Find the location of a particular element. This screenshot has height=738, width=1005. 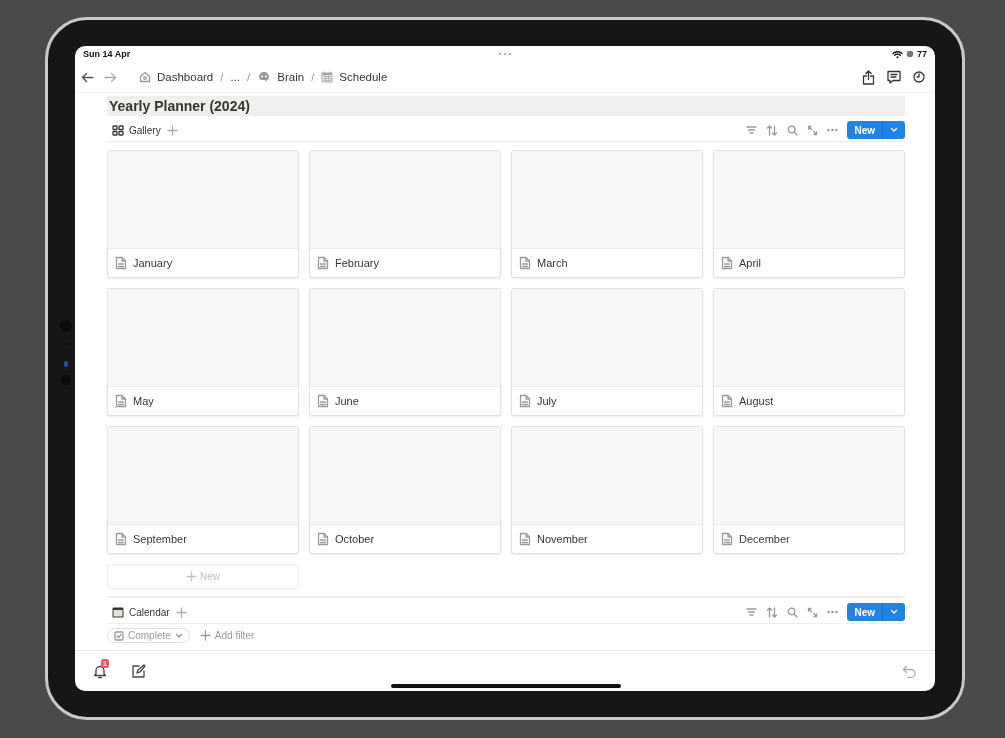

gallery-card: March is located at coordinates (607, 214).